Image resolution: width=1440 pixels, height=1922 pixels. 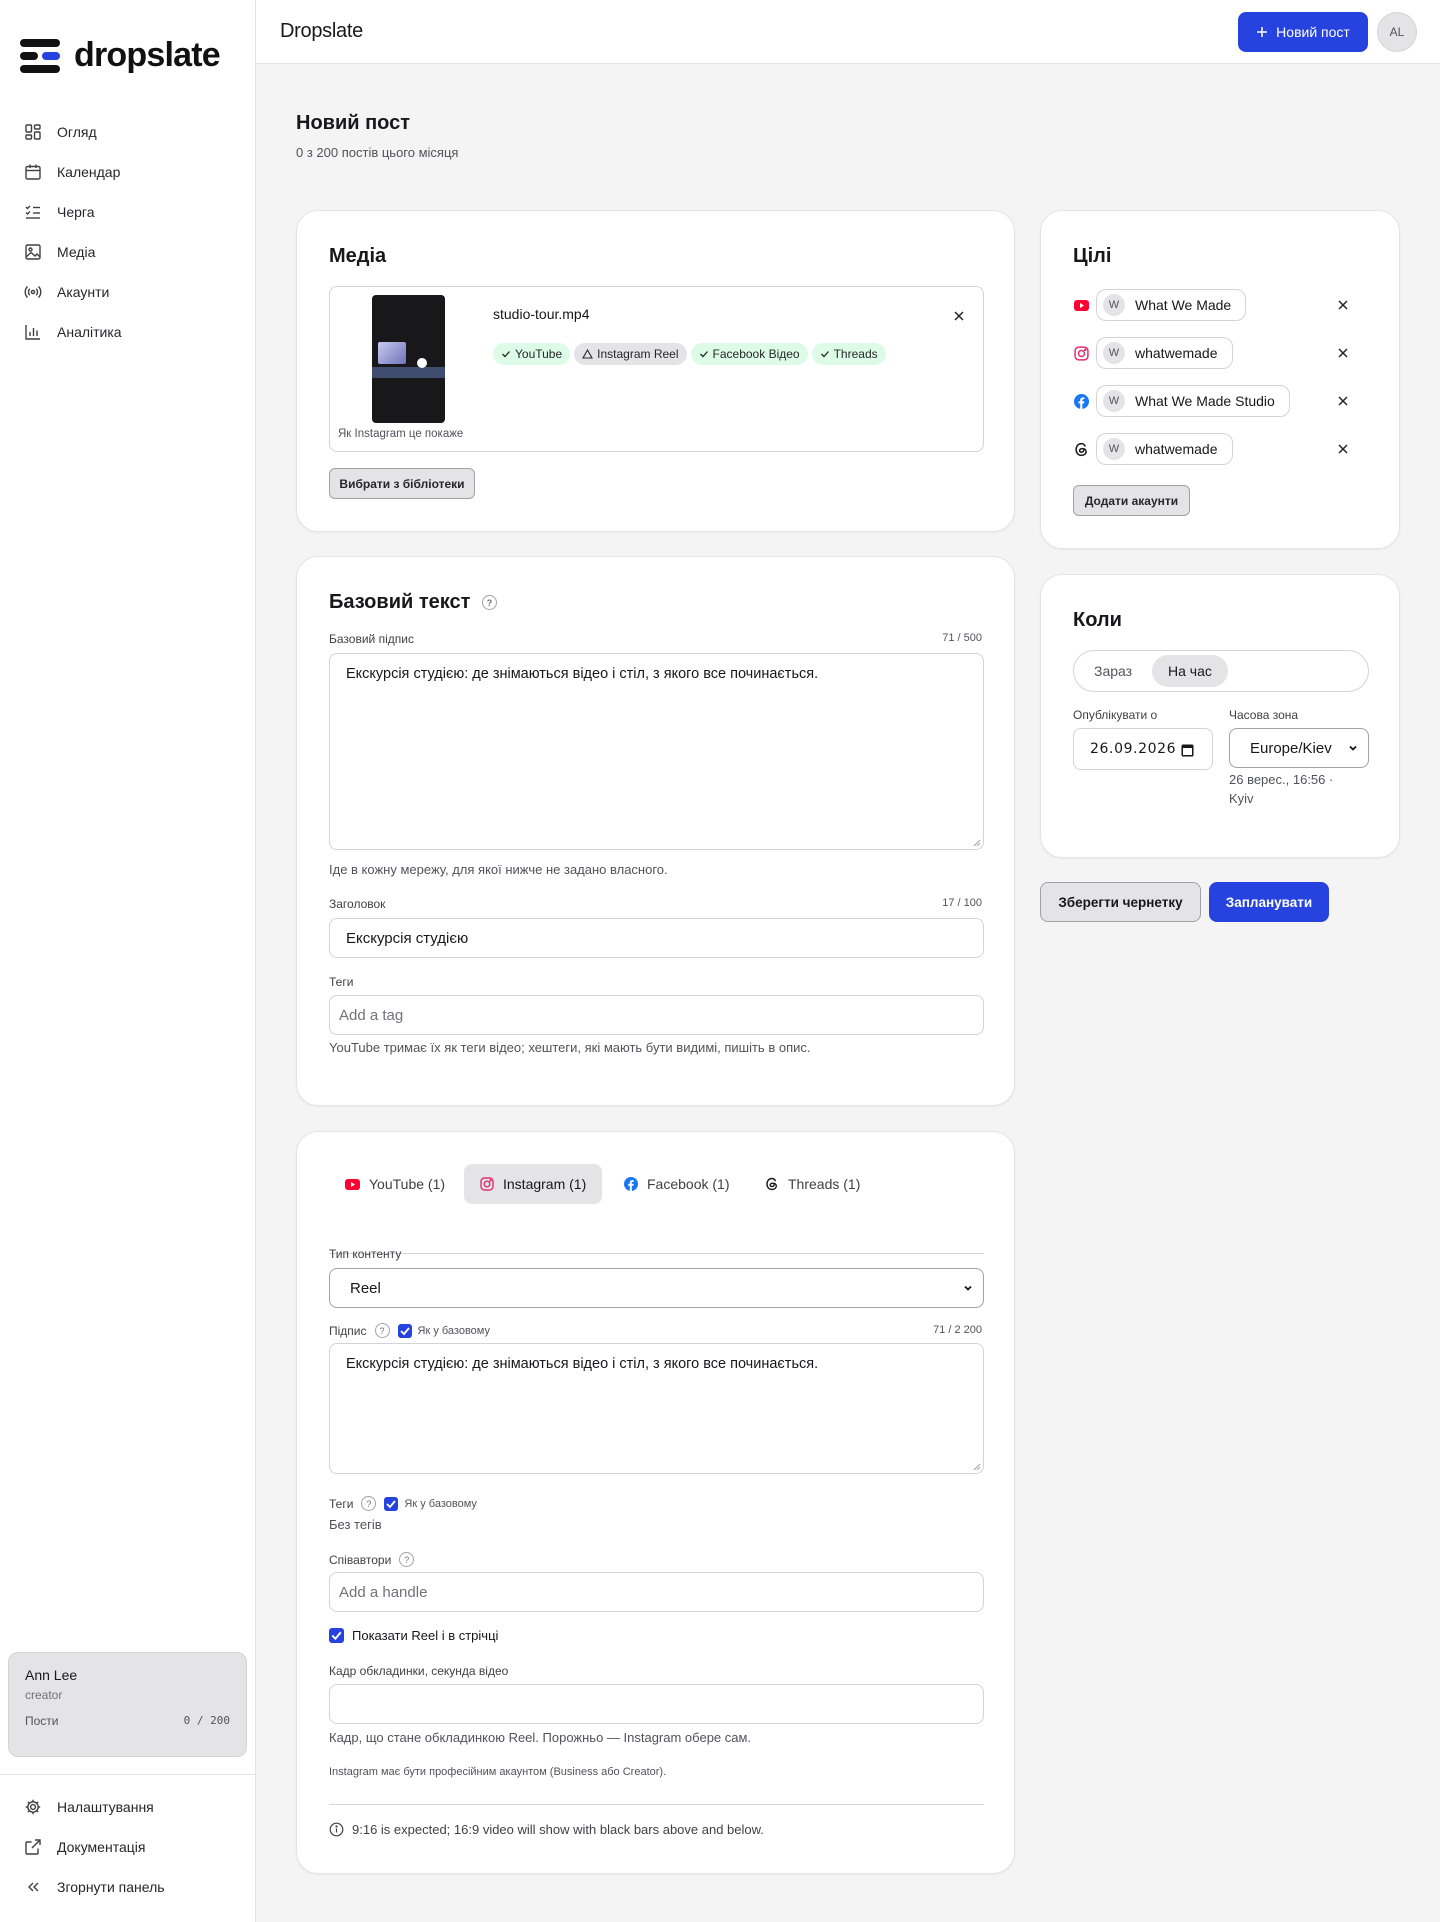 I want to click on remove-media-icon, so click(x=959, y=316).